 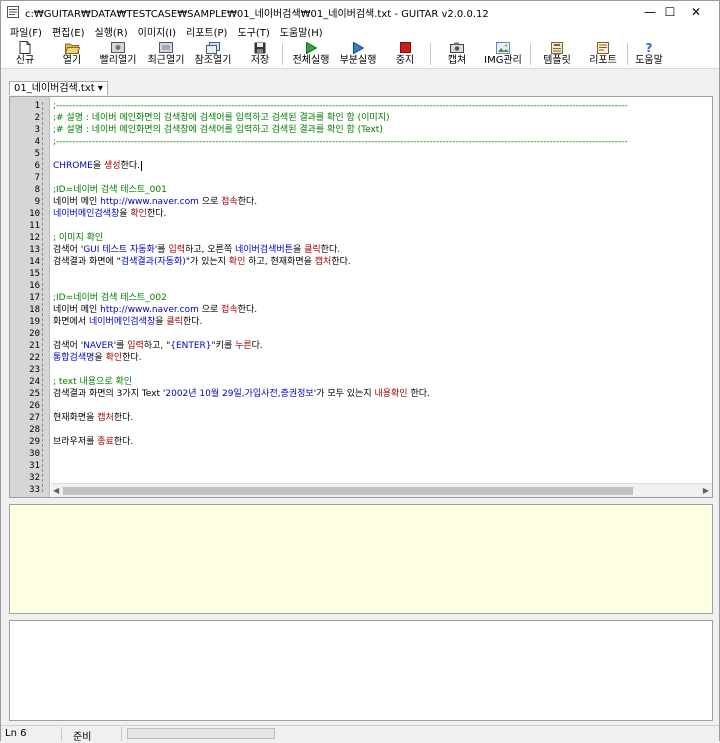 I want to click on template-button: 템플릿, so click(x=557, y=54).